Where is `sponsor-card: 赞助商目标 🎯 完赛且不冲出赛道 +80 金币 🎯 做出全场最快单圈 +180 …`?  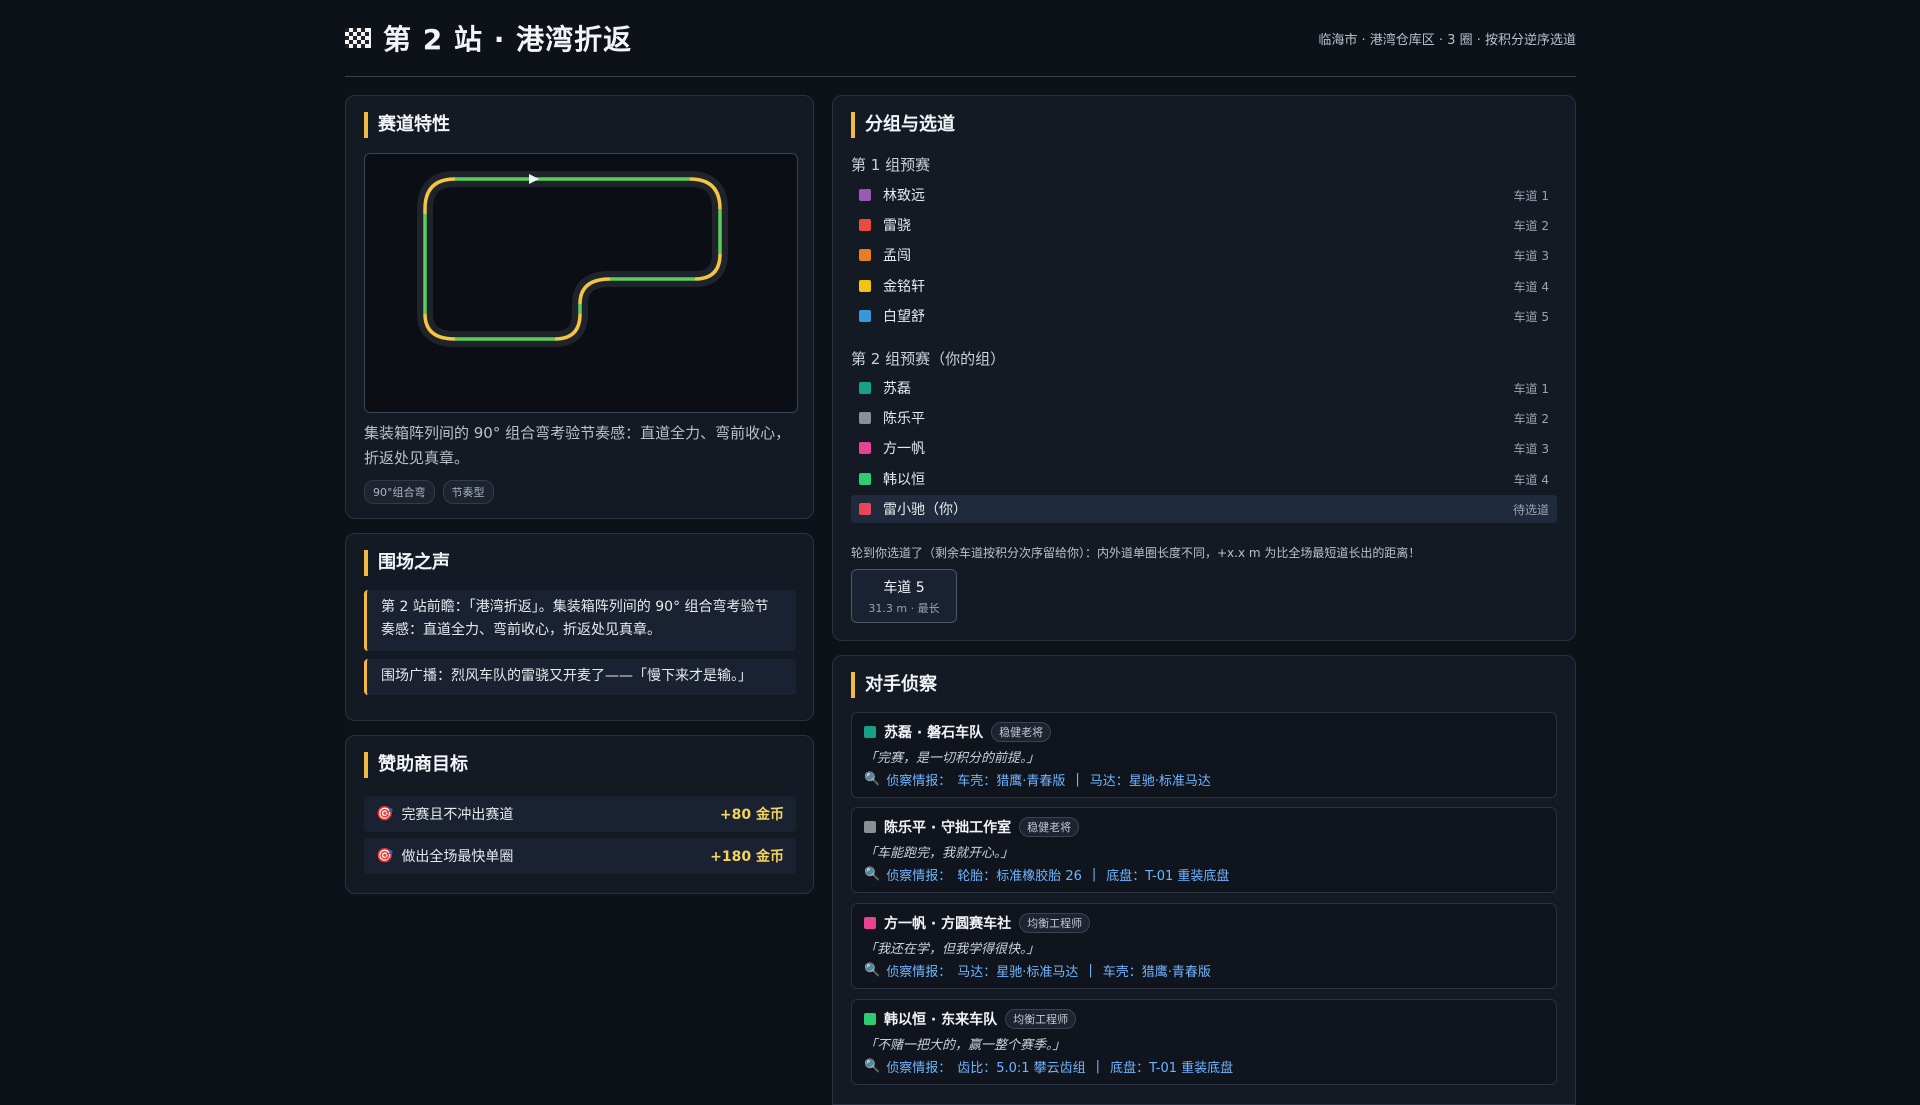
sponsor-card: 赞助商目标 🎯 完赛且不冲出赛道 +80 金币 🎯 做出全场最快单圈 +180 … is located at coordinates (579, 814).